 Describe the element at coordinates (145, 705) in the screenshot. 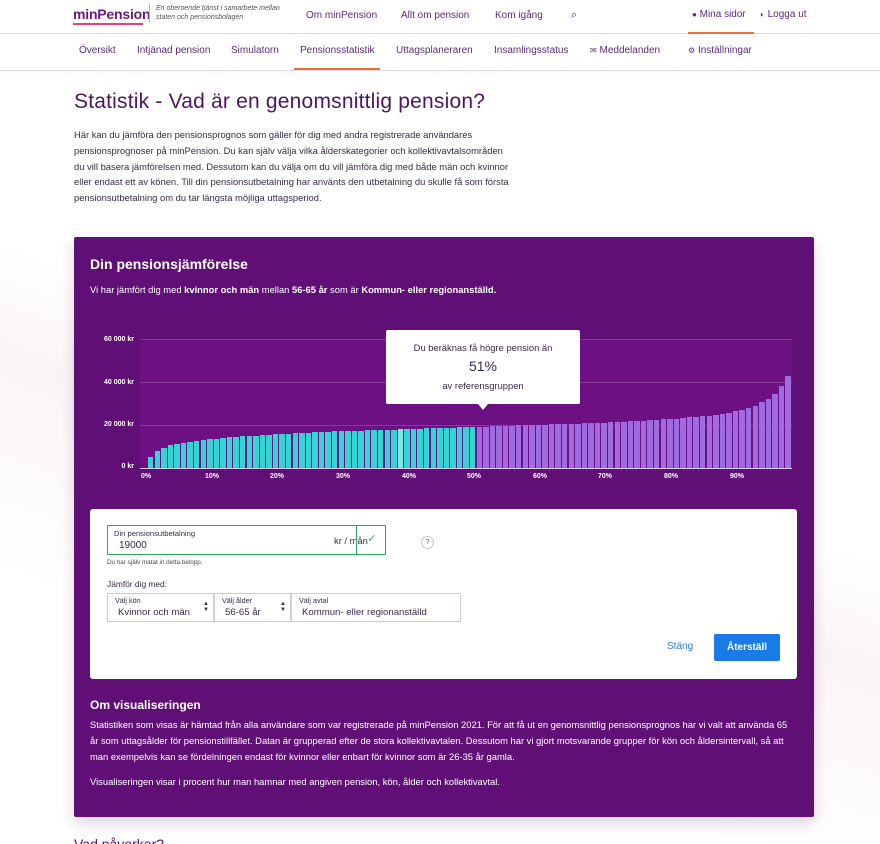

I see `about-title: Om visualiseringen` at that location.